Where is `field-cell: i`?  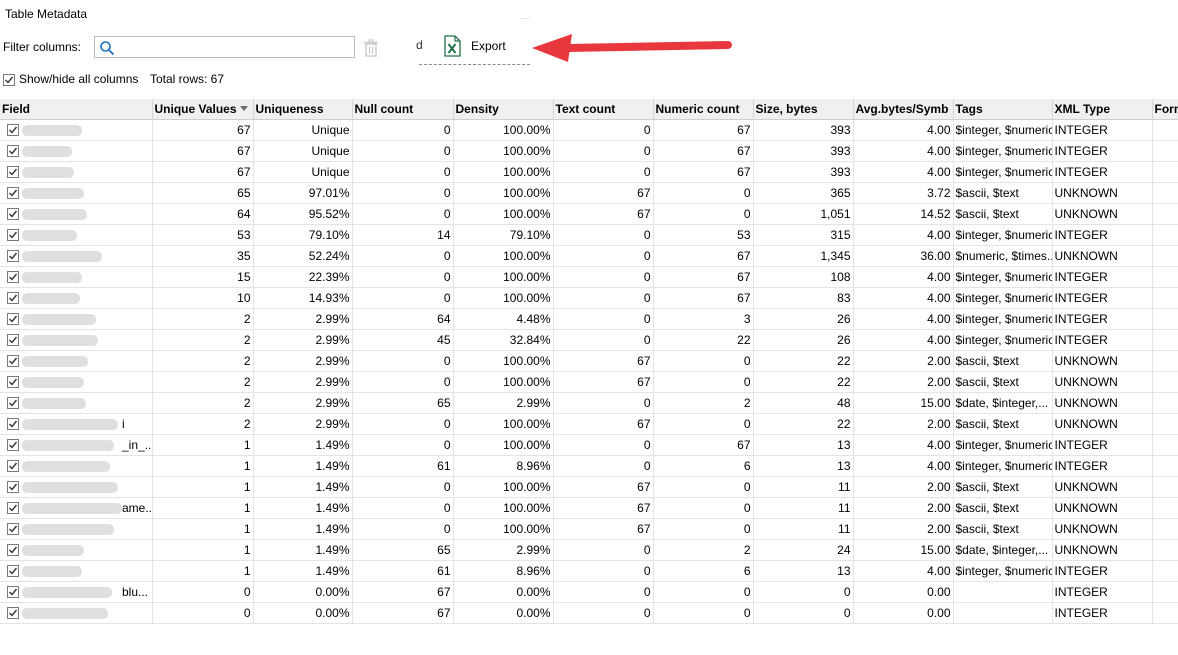 field-cell: i is located at coordinates (76, 424).